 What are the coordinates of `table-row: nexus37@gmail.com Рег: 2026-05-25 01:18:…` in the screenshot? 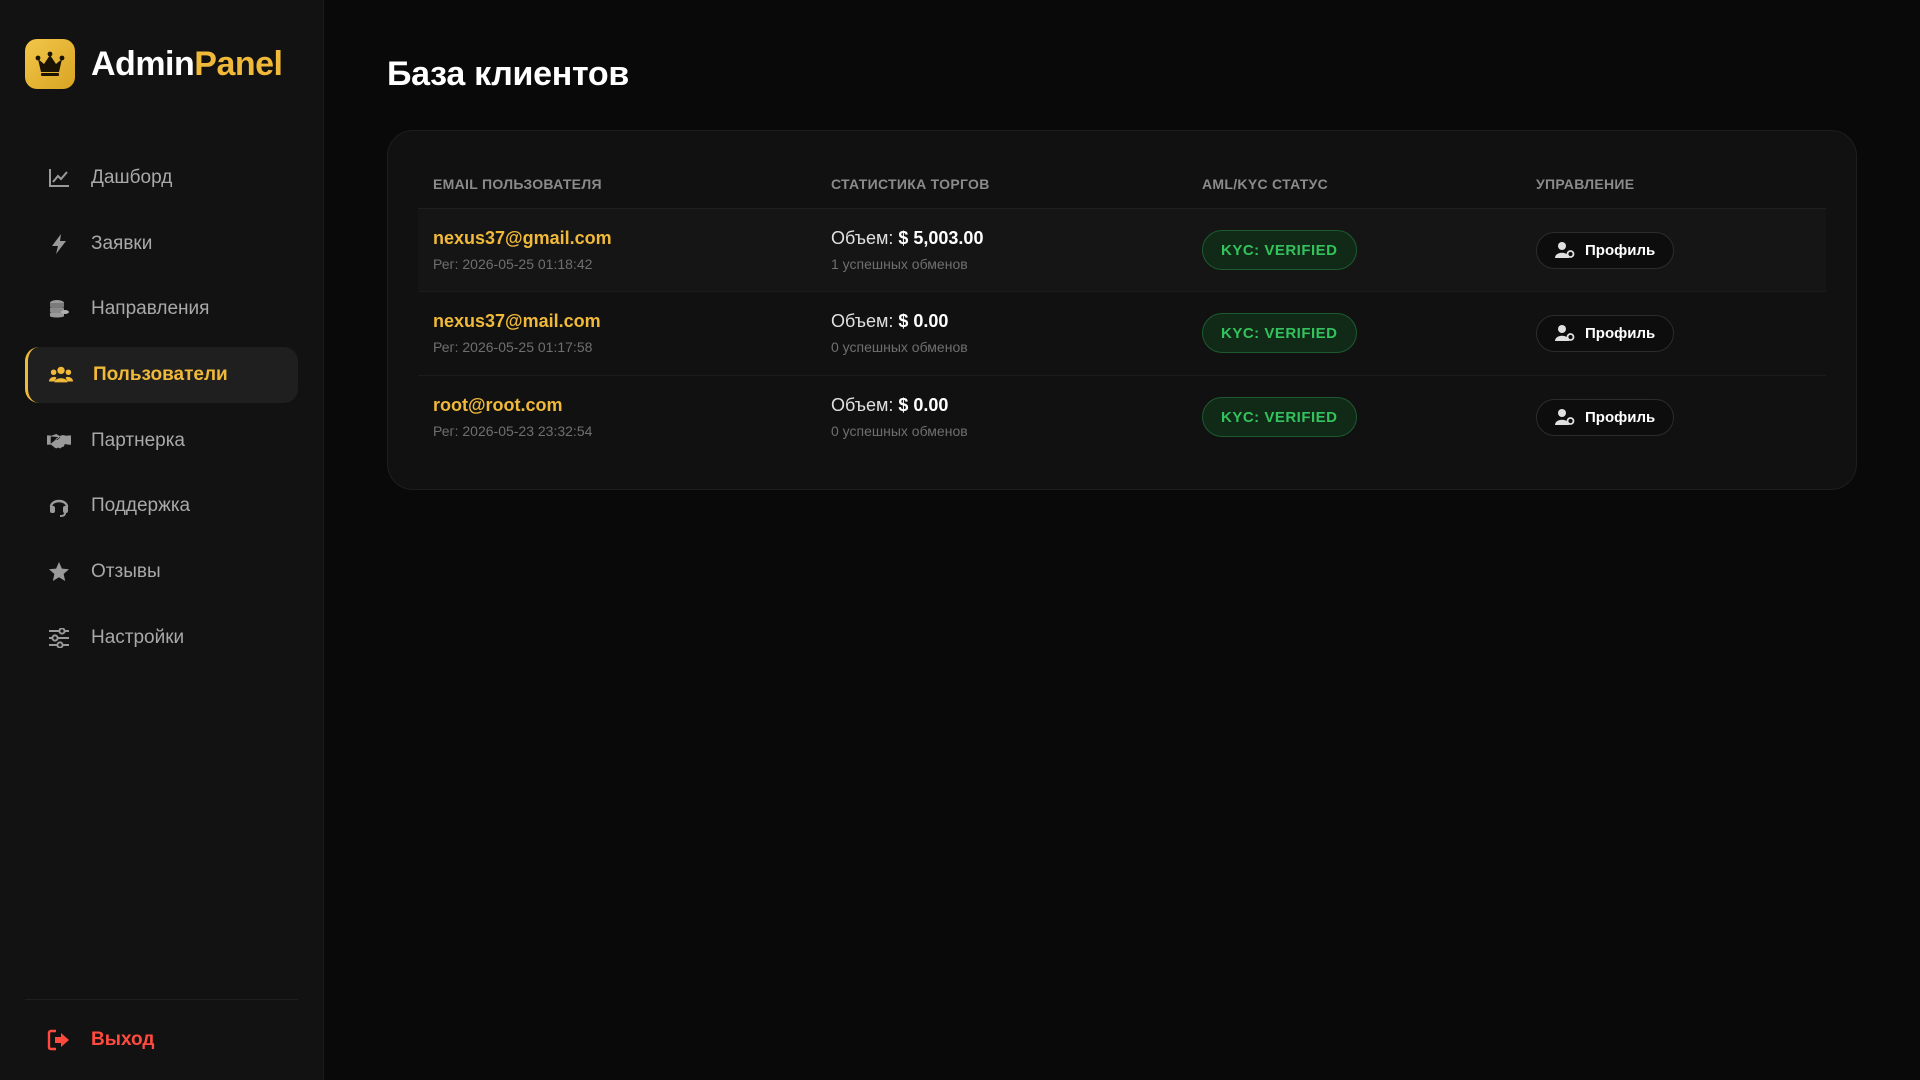 It's located at (1122, 251).